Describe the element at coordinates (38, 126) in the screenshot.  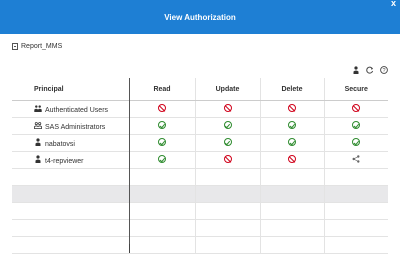
I see `admin-group-icon` at that location.